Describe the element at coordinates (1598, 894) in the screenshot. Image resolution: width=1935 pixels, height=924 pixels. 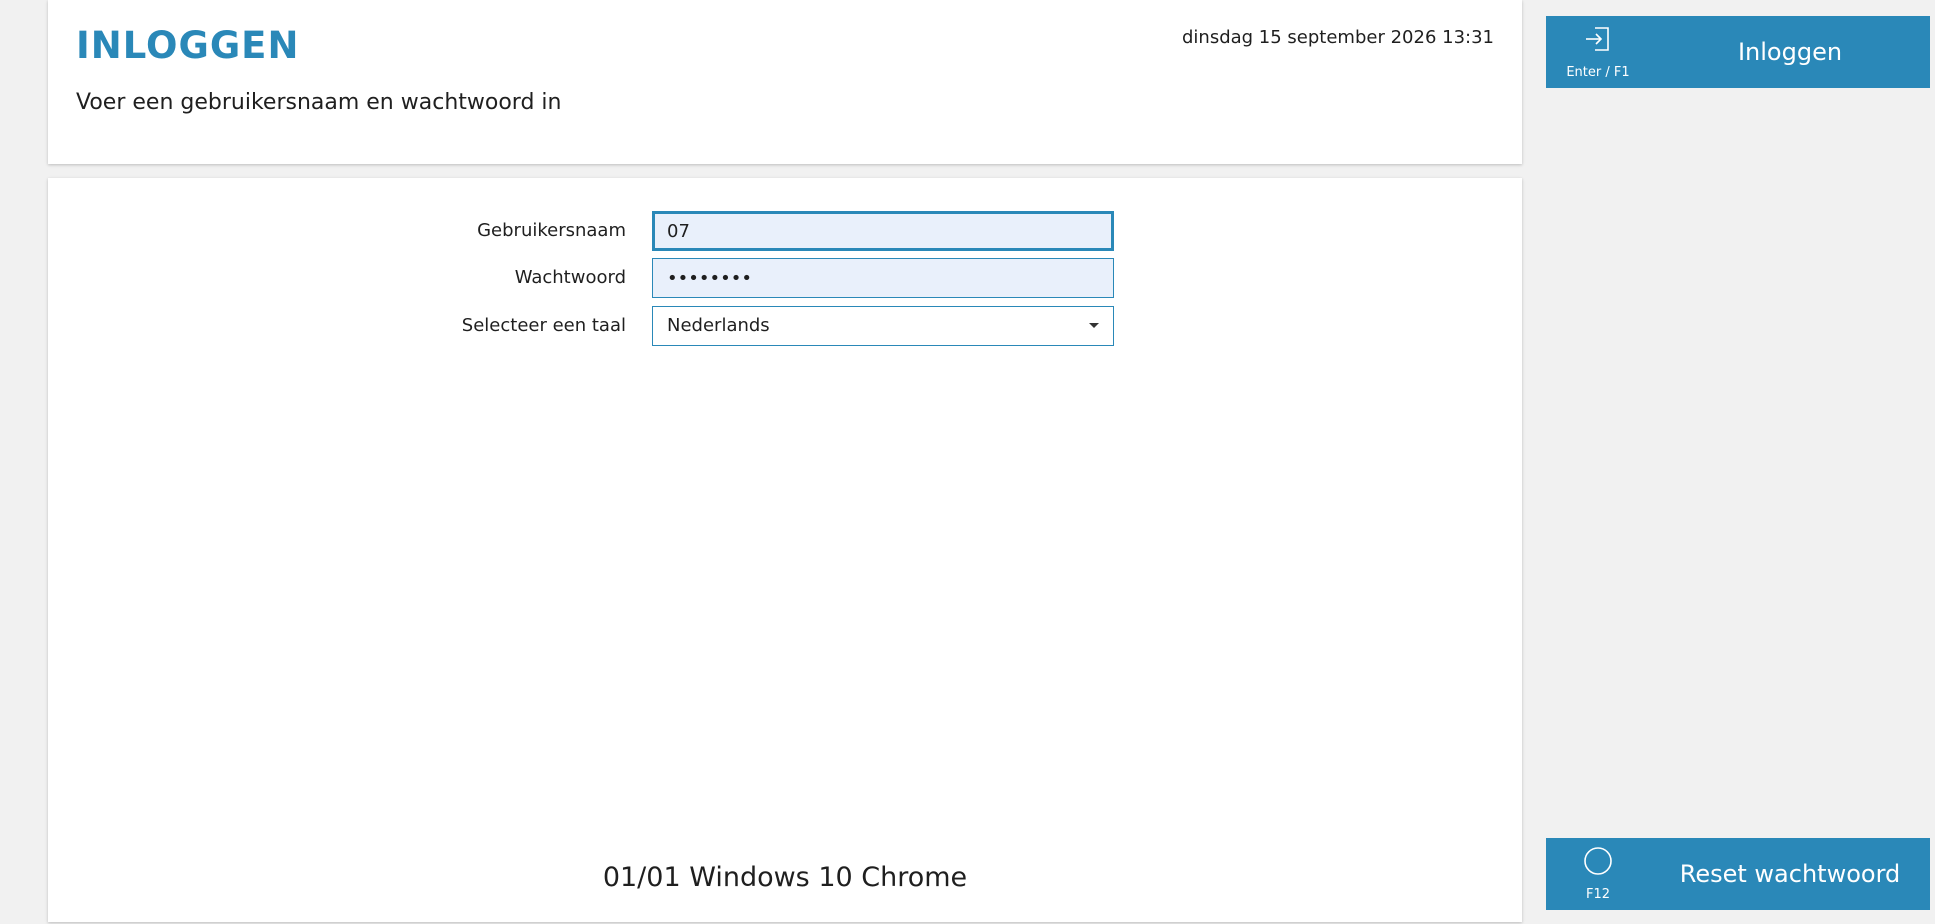
I see `reset-shortcut: F12` at that location.